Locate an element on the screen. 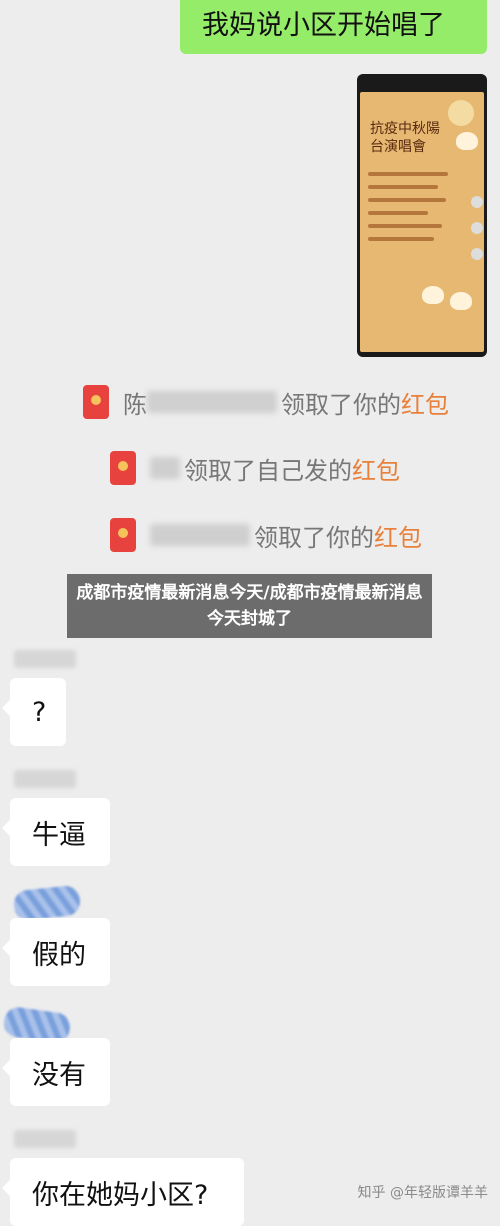 The image size is (500, 1226). red-packet-notice: 领取了自己发的 红包 is located at coordinates (255, 468).